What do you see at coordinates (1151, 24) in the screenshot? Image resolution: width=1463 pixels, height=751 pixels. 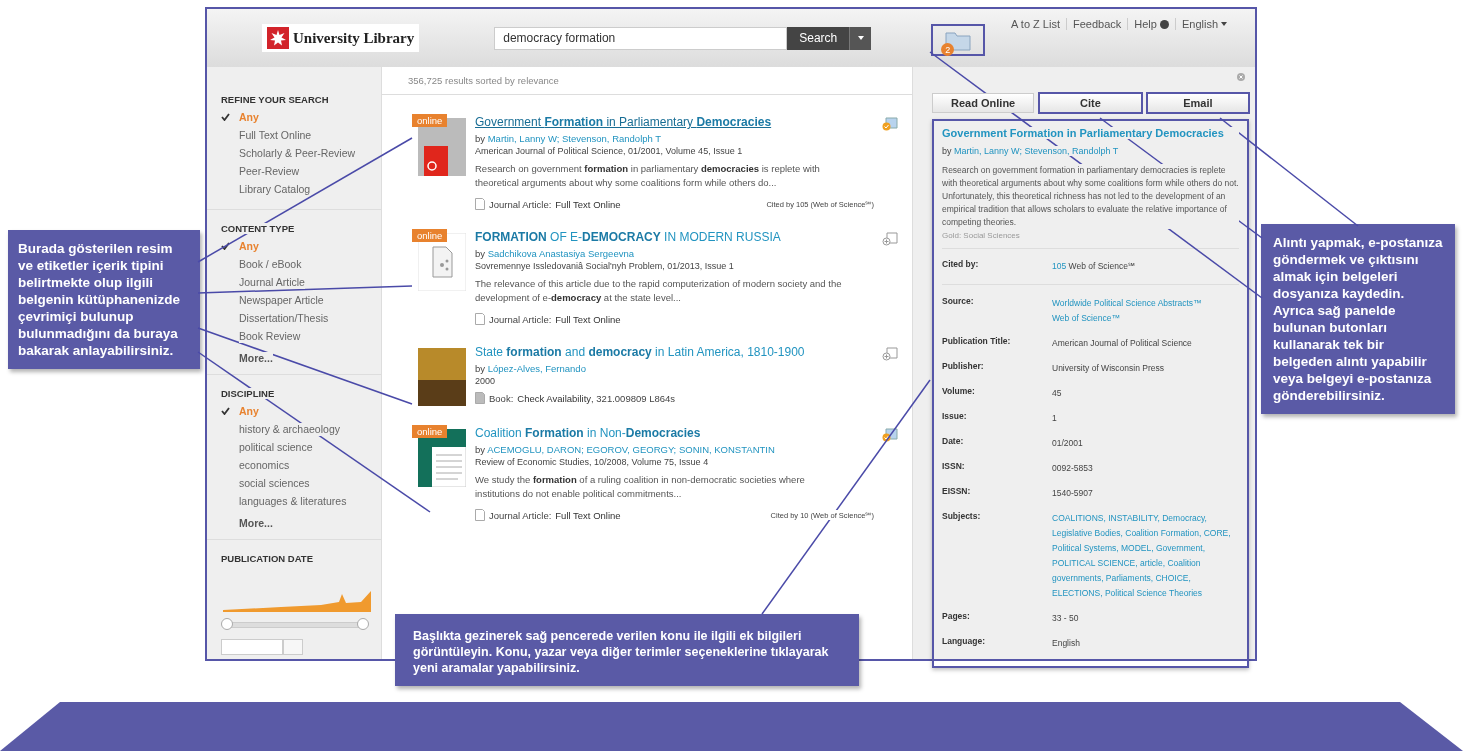 I see `header-link: Help` at bounding box center [1151, 24].